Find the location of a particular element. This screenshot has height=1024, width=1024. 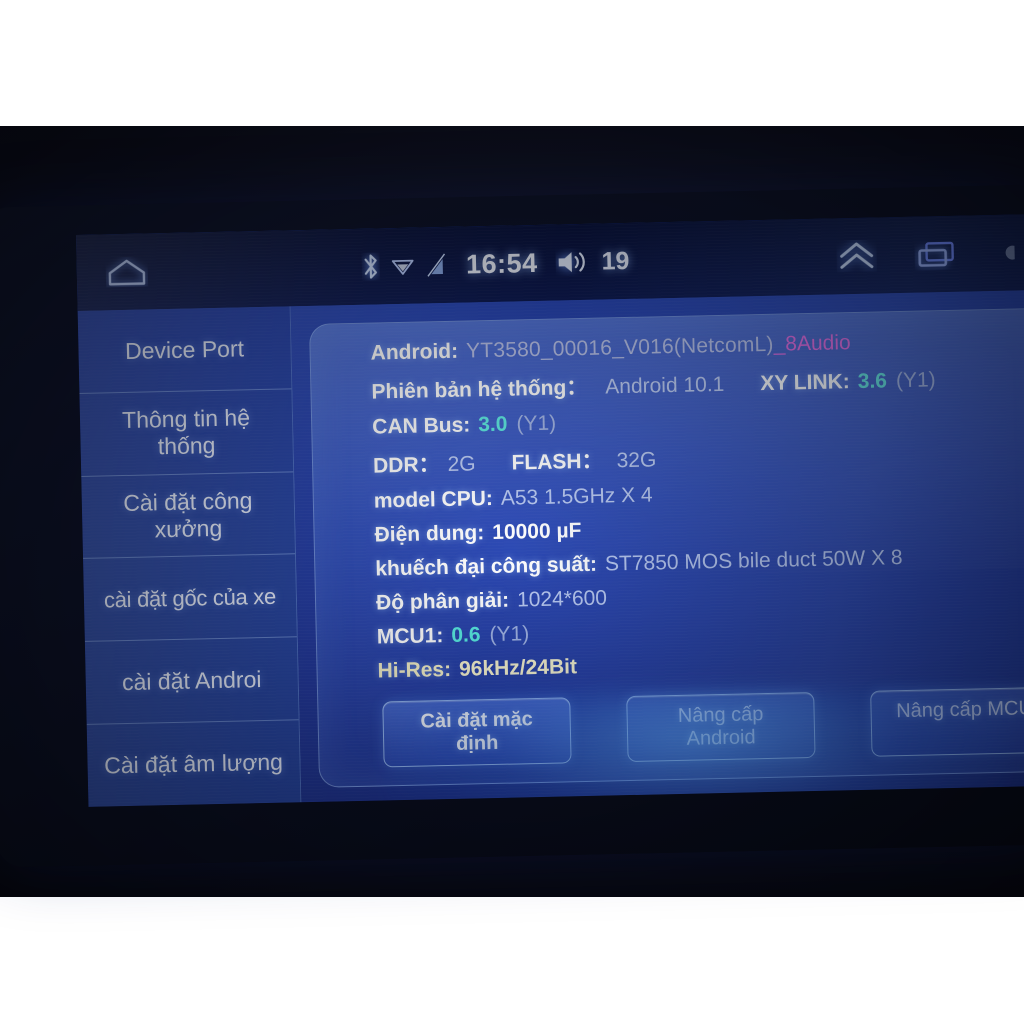

resolution-label: Độ phân giải: is located at coordinates (442, 601).